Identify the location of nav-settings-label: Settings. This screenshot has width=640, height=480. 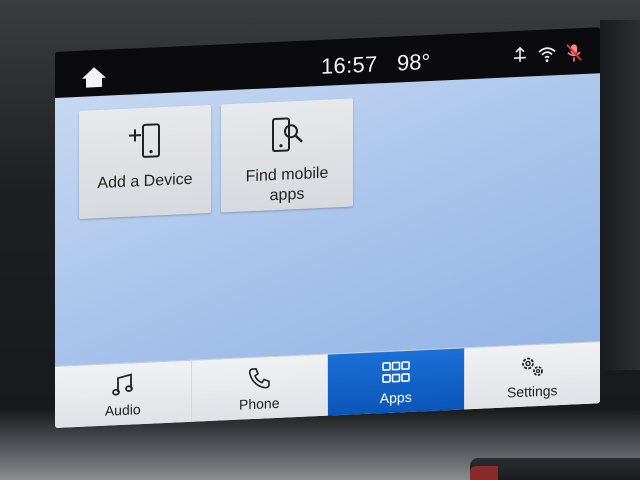
(532, 391).